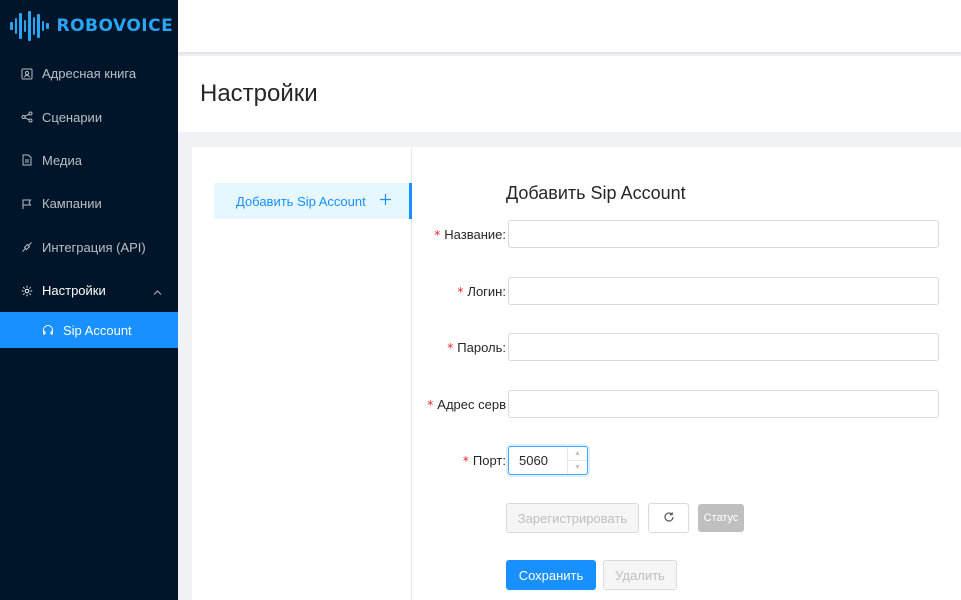 The width and height of the screenshot is (961, 600). I want to click on port-stepper: ▲ ▼, so click(548, 460).